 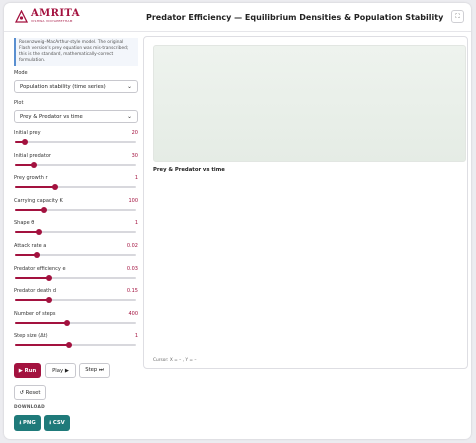 I want to click on slider-prey-growth-r, so click(x=75, y=187).